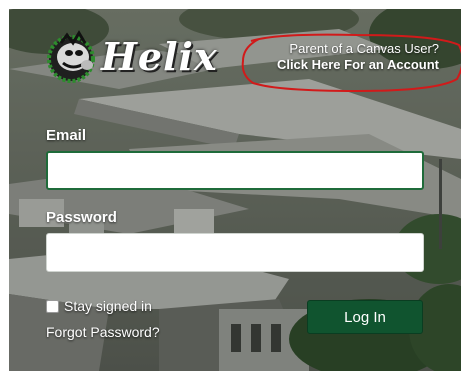 The height and width of the screenshot is (377, 469). What do you see at coordinates (71, 56) in the screenshot?
I see `highlander-mascot-icon` at bounding box center [71, 56].